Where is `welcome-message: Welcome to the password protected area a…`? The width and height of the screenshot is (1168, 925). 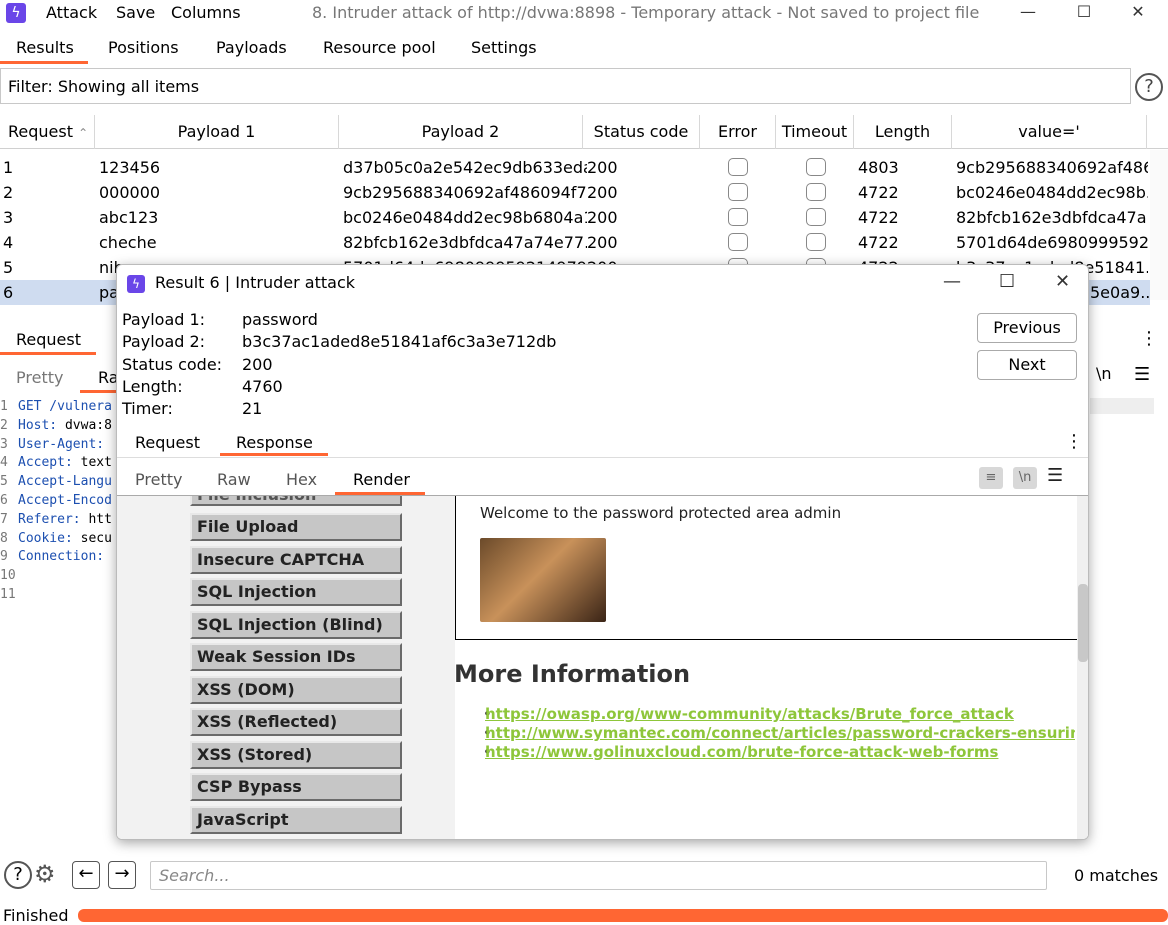 welcome-message: Welcome to the password protected area a… is located at coordinates (661, 513).